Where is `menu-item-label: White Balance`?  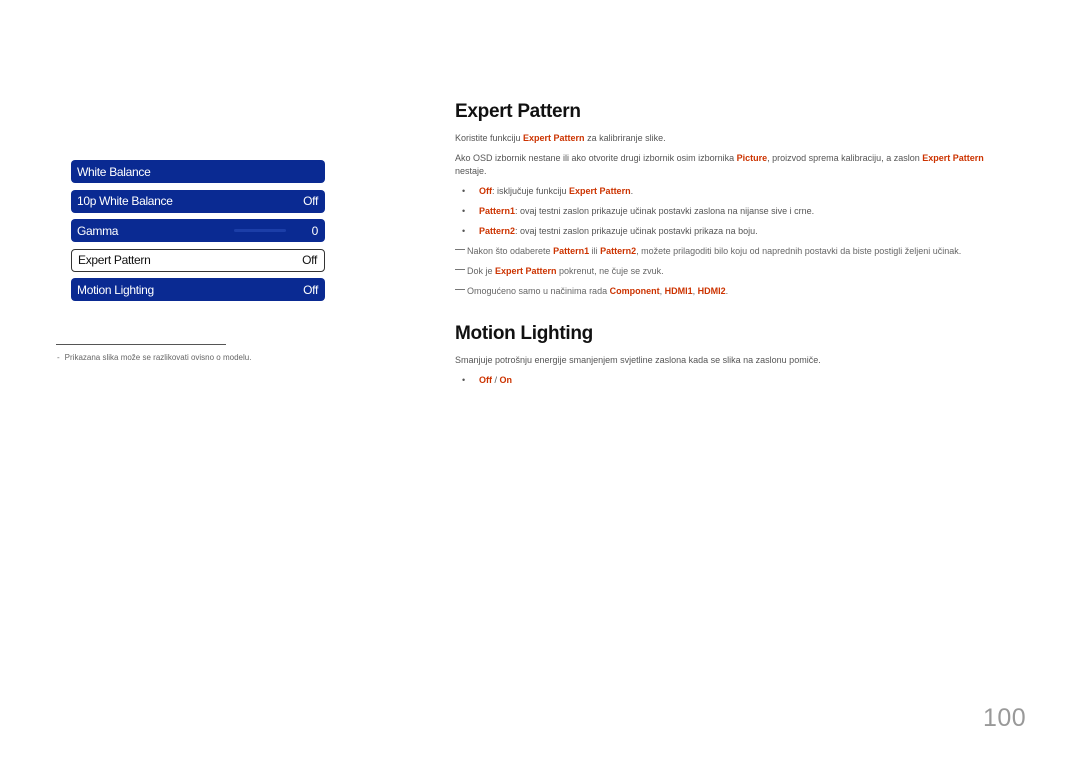 menu-item-label: White Balance is located at coordinates (114, 171).